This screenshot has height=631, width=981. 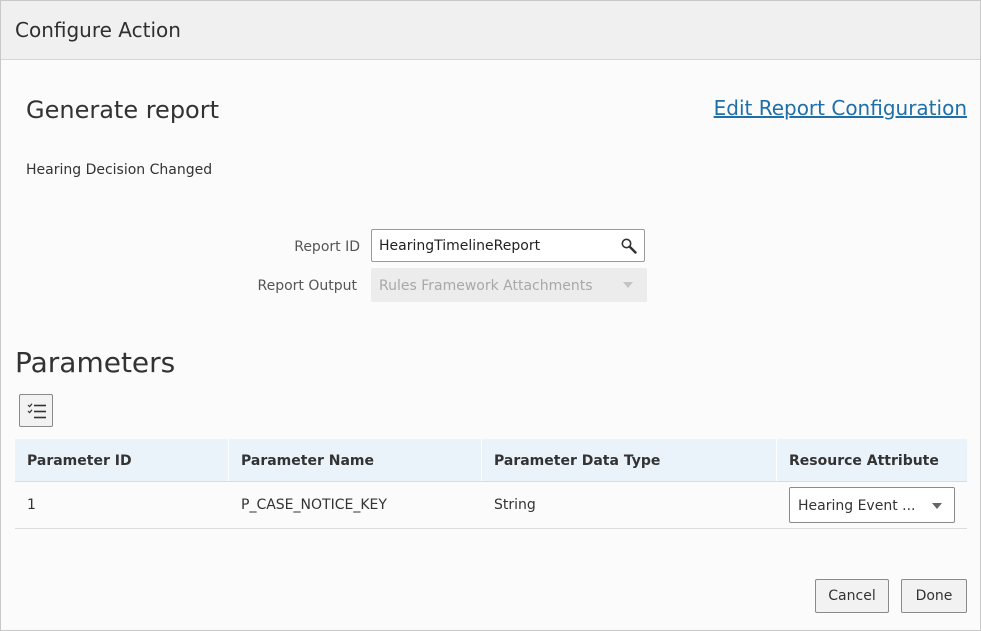 I want to click on event-name: Hearing Decision Changed, so click(x=119, y=170).